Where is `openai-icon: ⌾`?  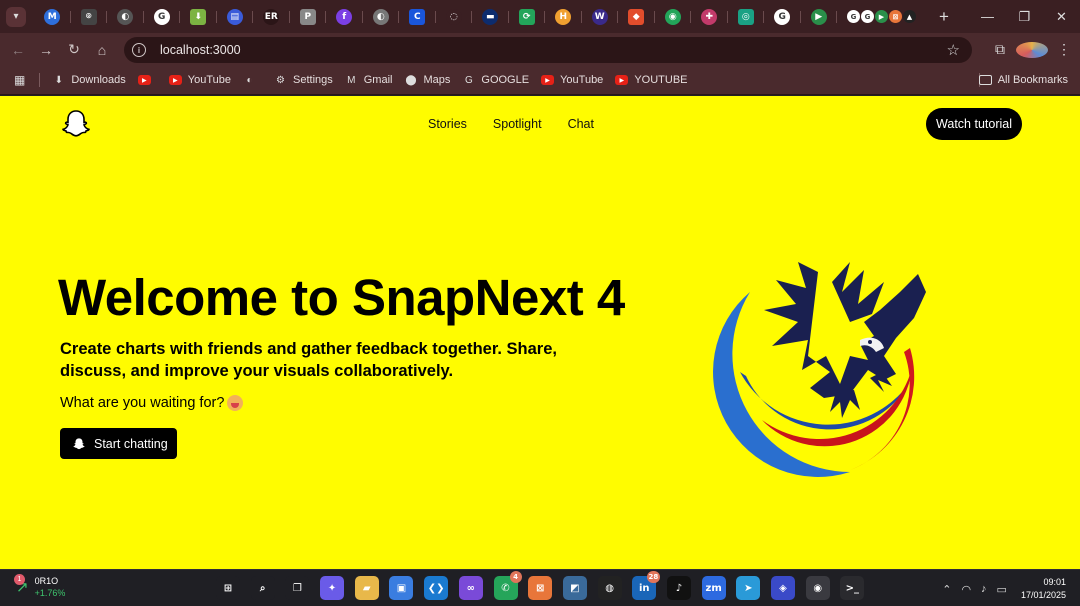 openai-icon: ⌾ is located at coordinates (88, 16).